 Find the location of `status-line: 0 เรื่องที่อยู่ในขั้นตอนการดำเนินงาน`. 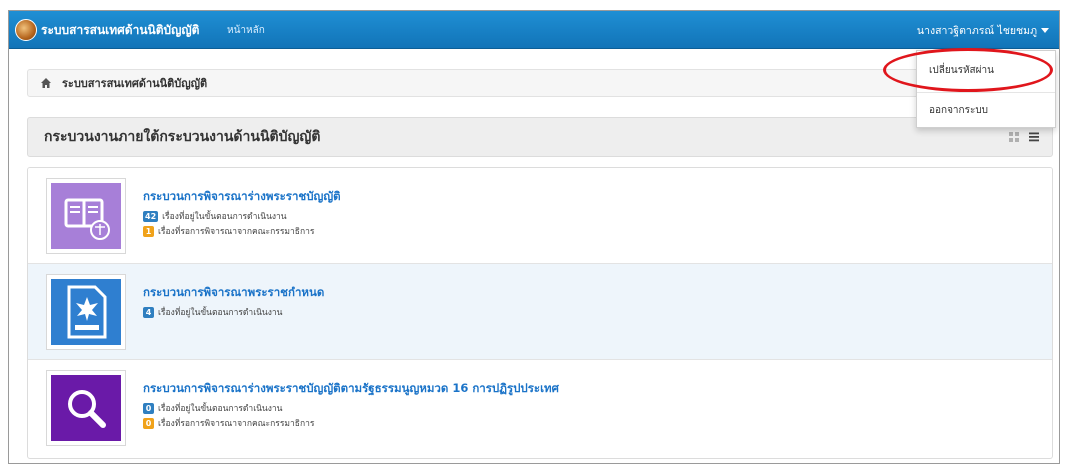

status-line: 0 เรื่องที่อยู่ในขั้นตอนการดำเนินงาน is located at coordinates (212, 408).